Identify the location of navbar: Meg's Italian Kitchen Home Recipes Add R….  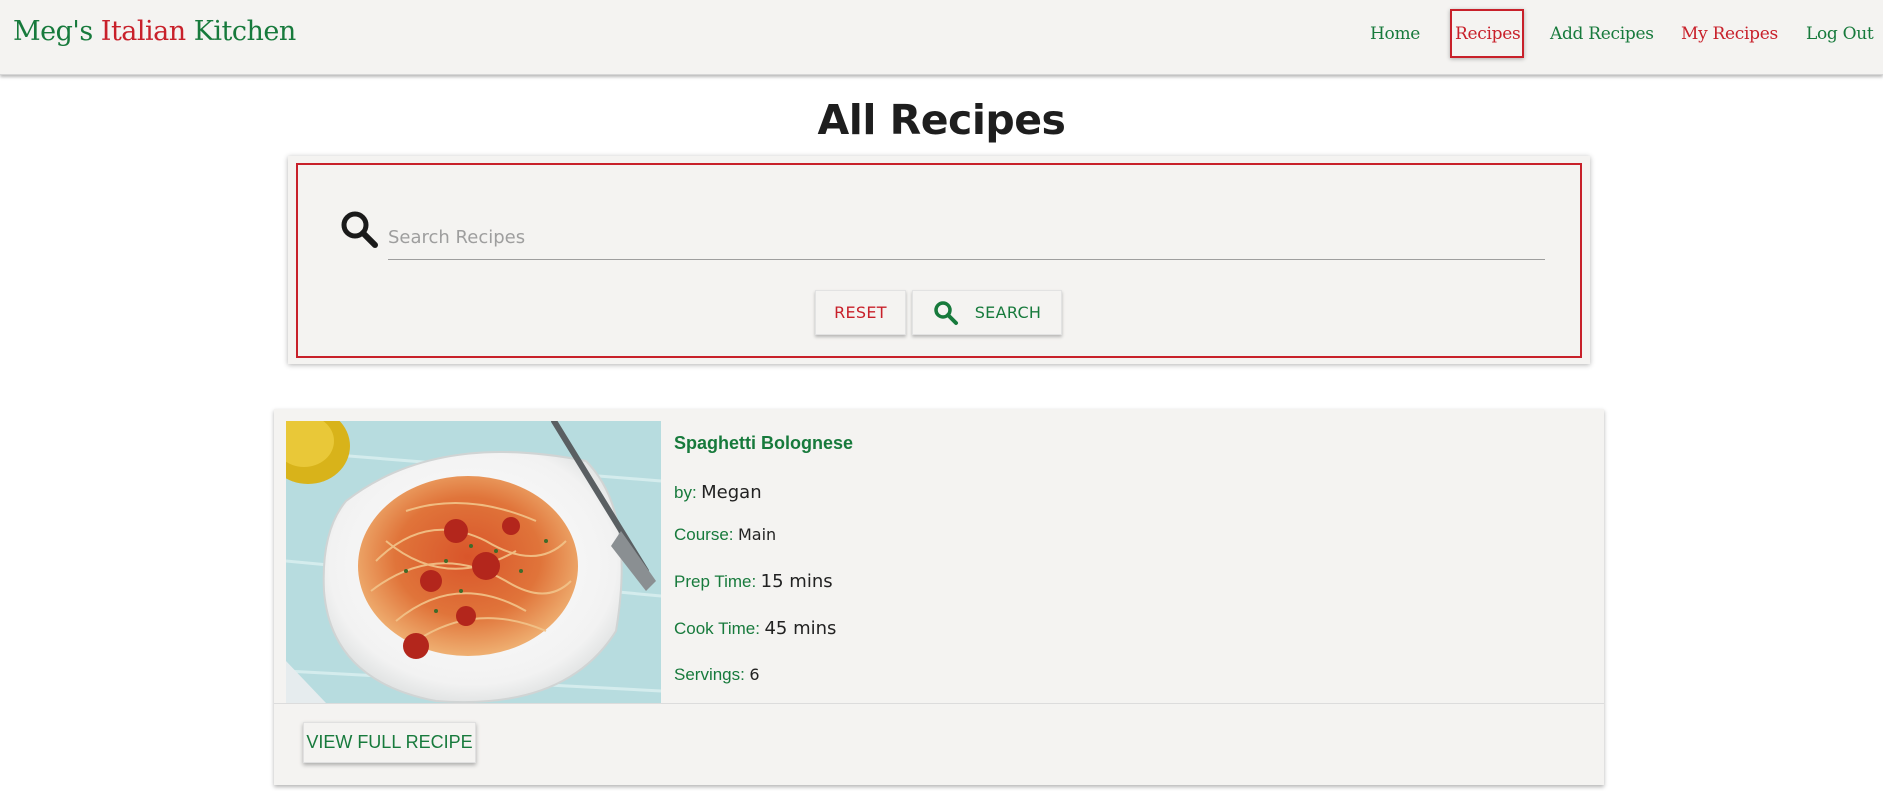
(941, 37).